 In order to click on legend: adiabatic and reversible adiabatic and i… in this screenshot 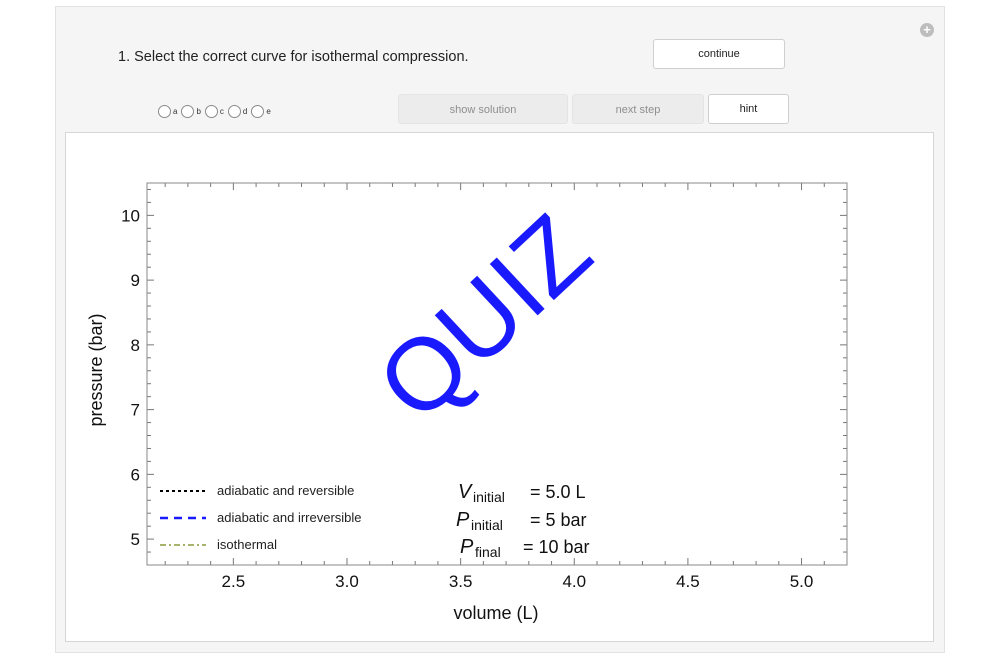, I will do `click(261, 517)`.